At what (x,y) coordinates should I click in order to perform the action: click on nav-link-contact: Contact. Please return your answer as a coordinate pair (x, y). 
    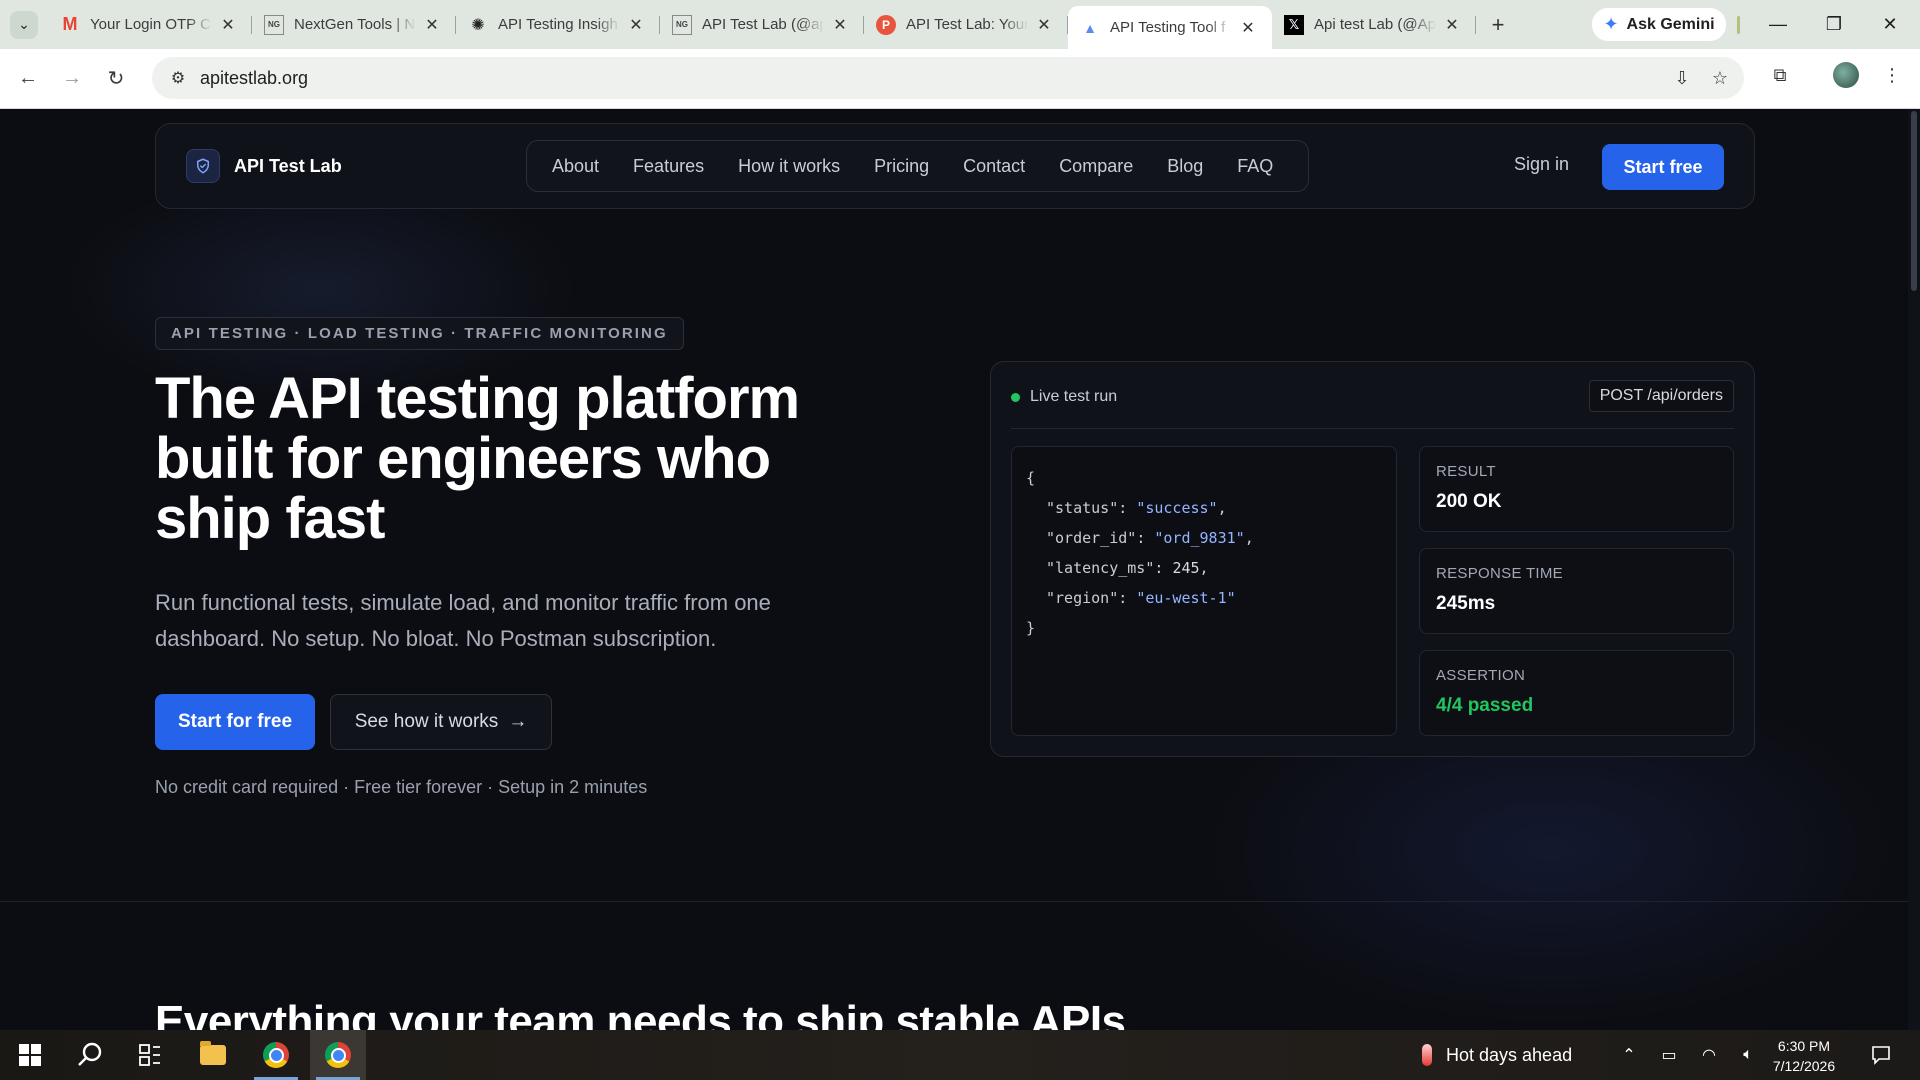
    Looking at the image, I should click on (994, 166).